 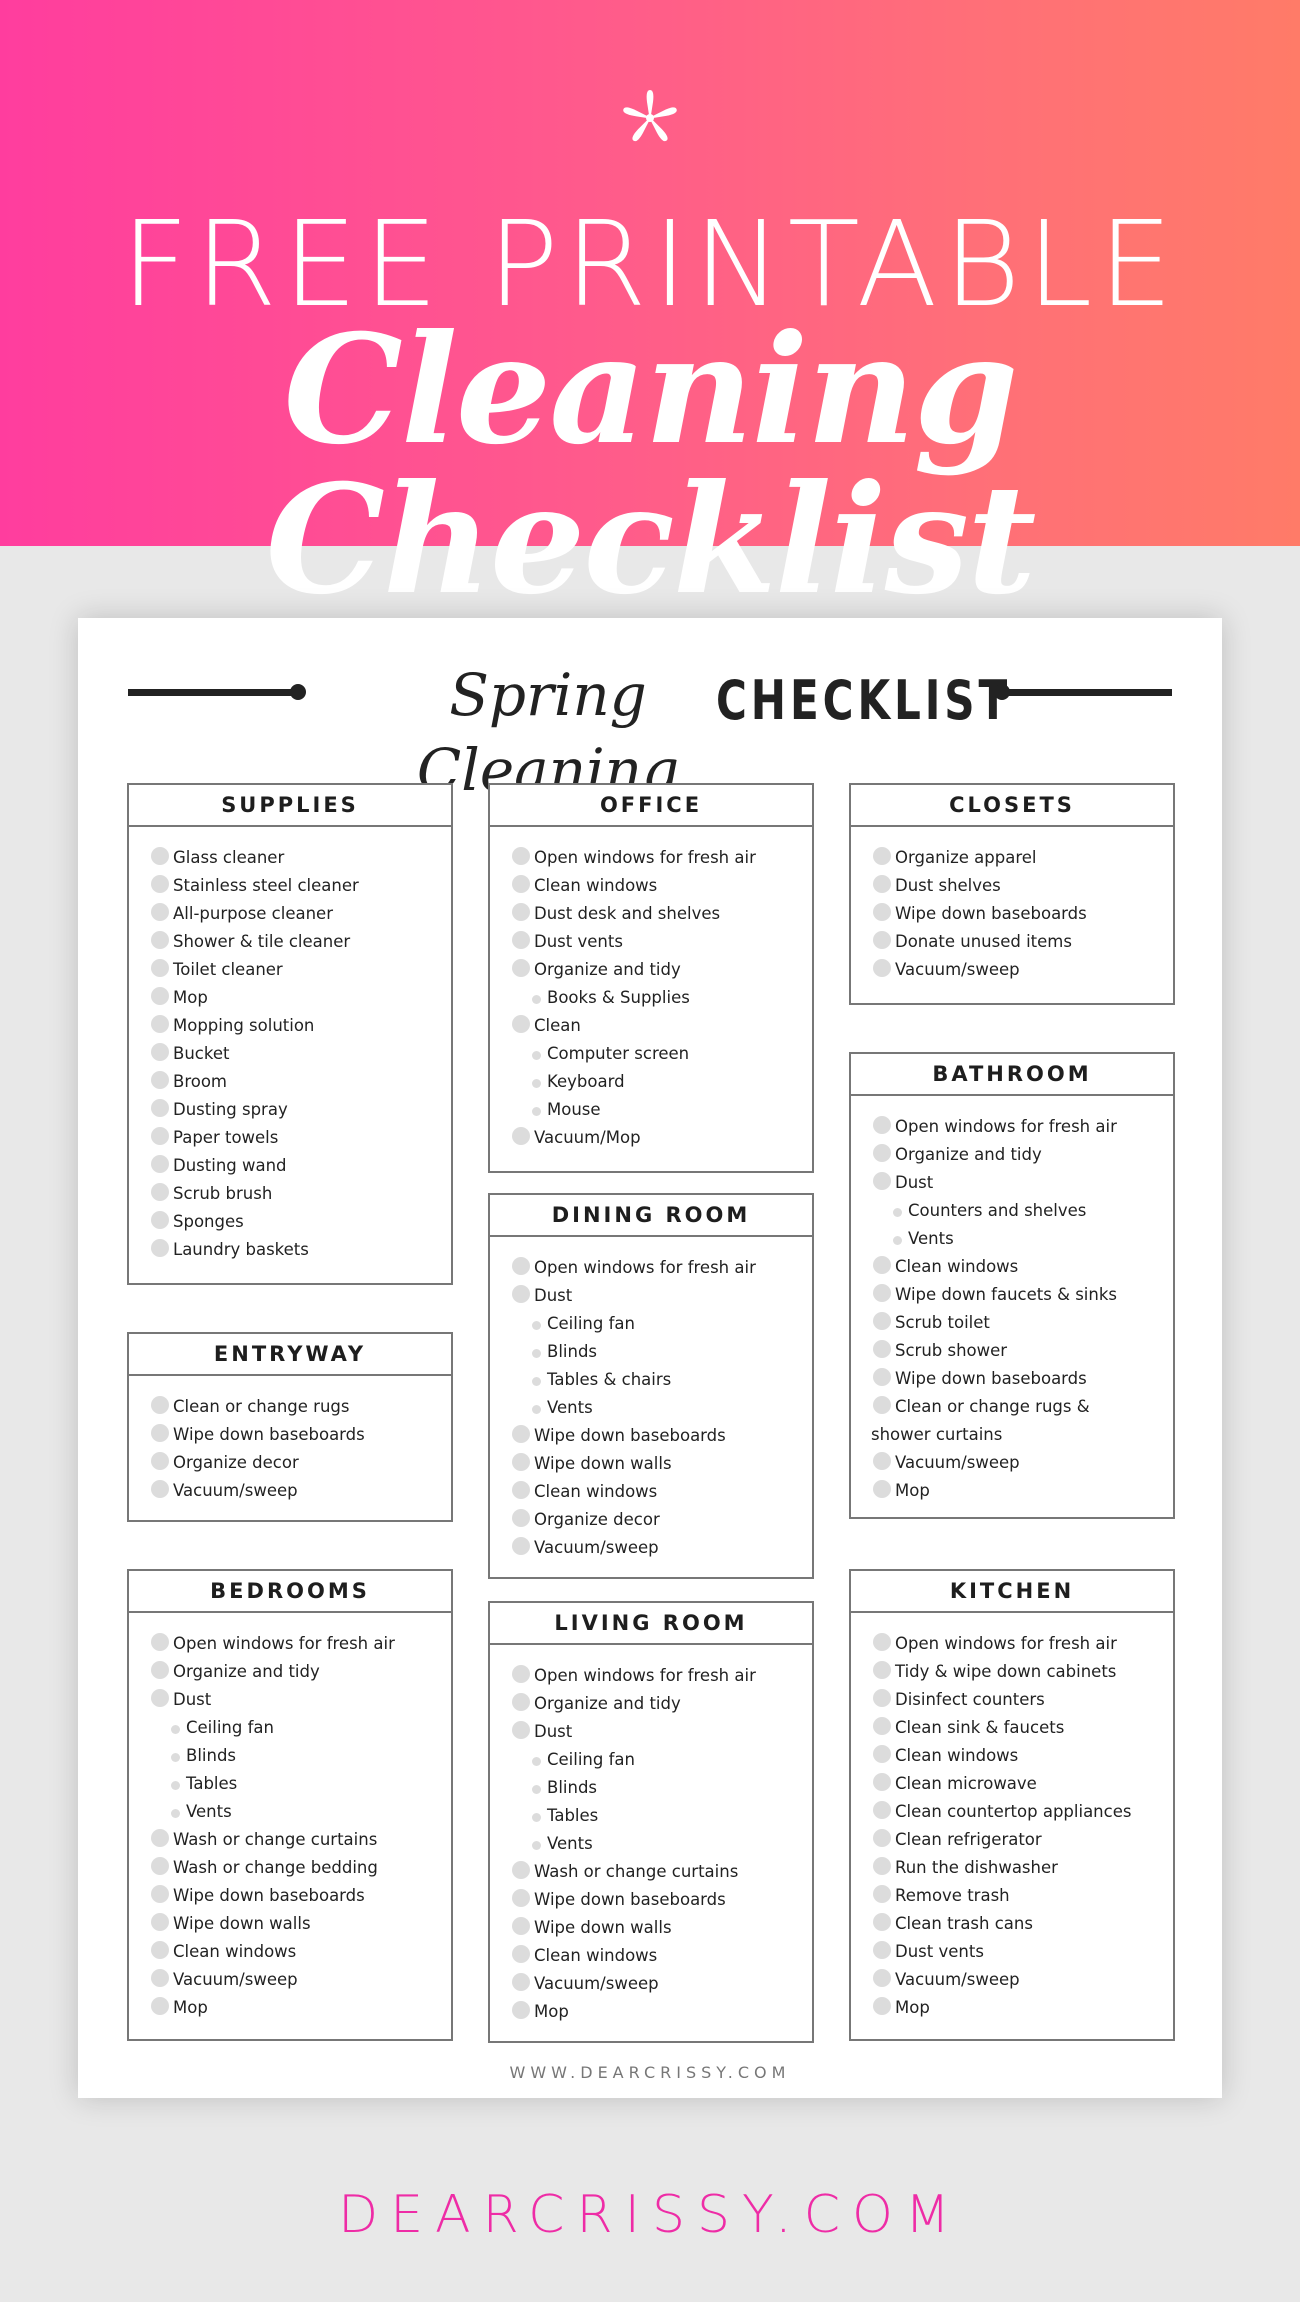 I want to click on checklist-item: Disinfect counters, so click(x=1012, y=1700).